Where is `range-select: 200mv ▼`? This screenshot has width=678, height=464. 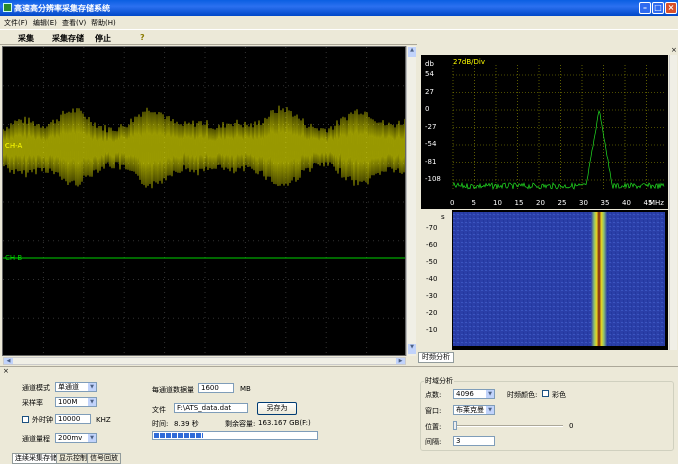
range-select: 200mv ▼ is located at coordinates (76, 438).